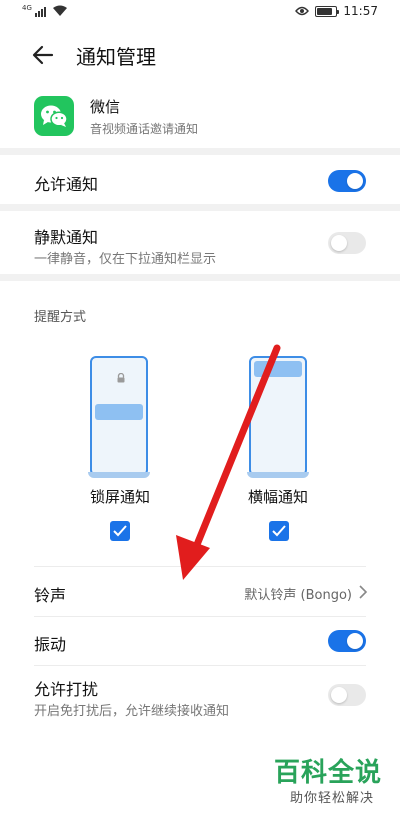 Image resolution: width=400 pixels, height=816 pixels. Describe the element at coordinates (302, 11) in the screenshot. I see `eye-icon` at that location.